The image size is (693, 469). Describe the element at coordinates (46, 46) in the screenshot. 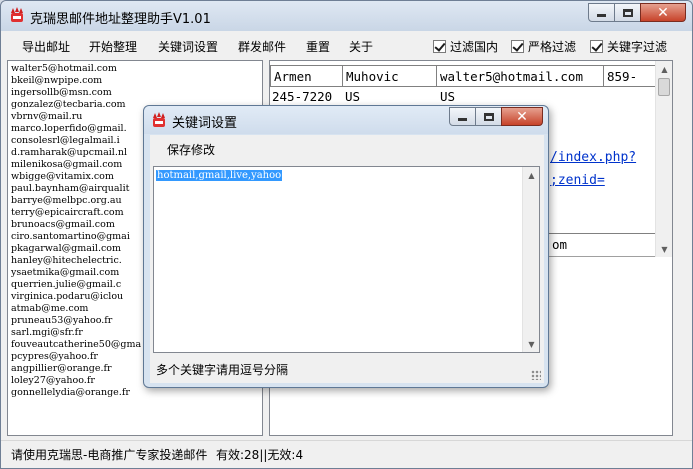

I see `menu-export: 导出邮址` at that location.